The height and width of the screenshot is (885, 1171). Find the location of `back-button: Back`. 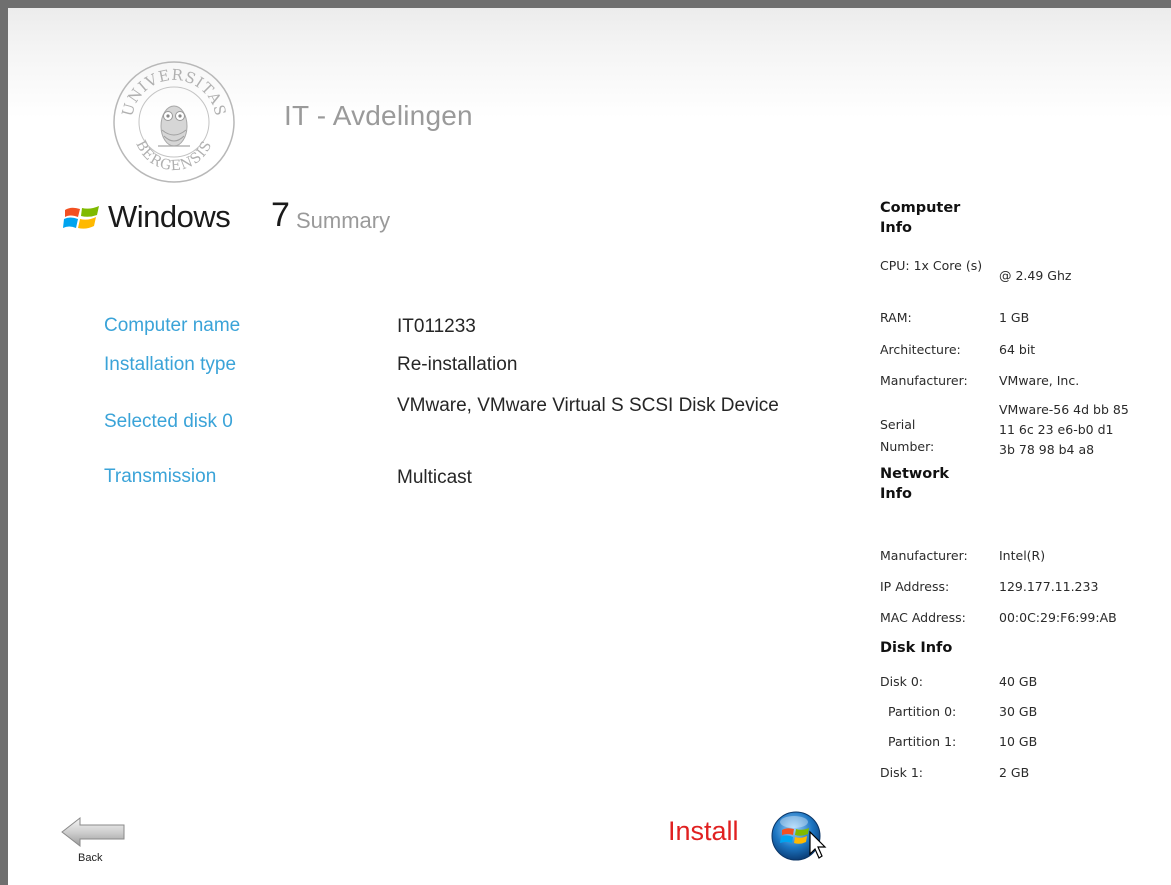

back-button: Back is located at coordinates (94, 844).